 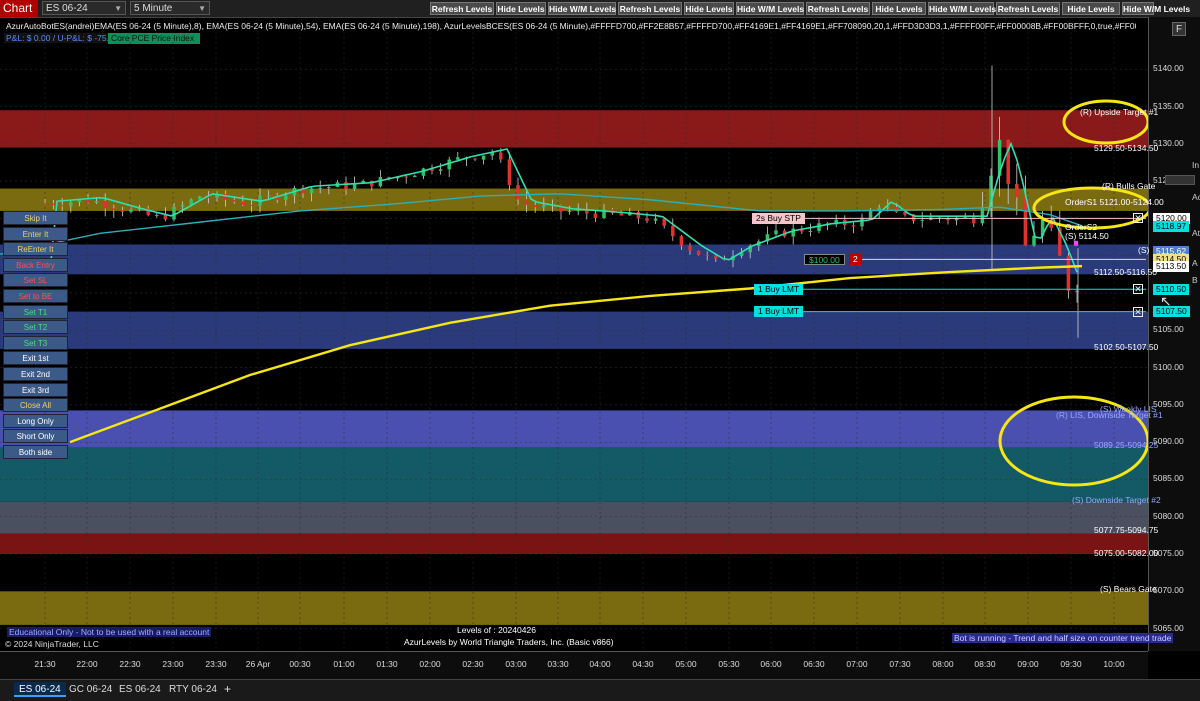 What do you see at coordinates (1128, 589) in the screenshot?
I see `zone-label: (S) Bears Gate` at bounding box center [1128, 589].